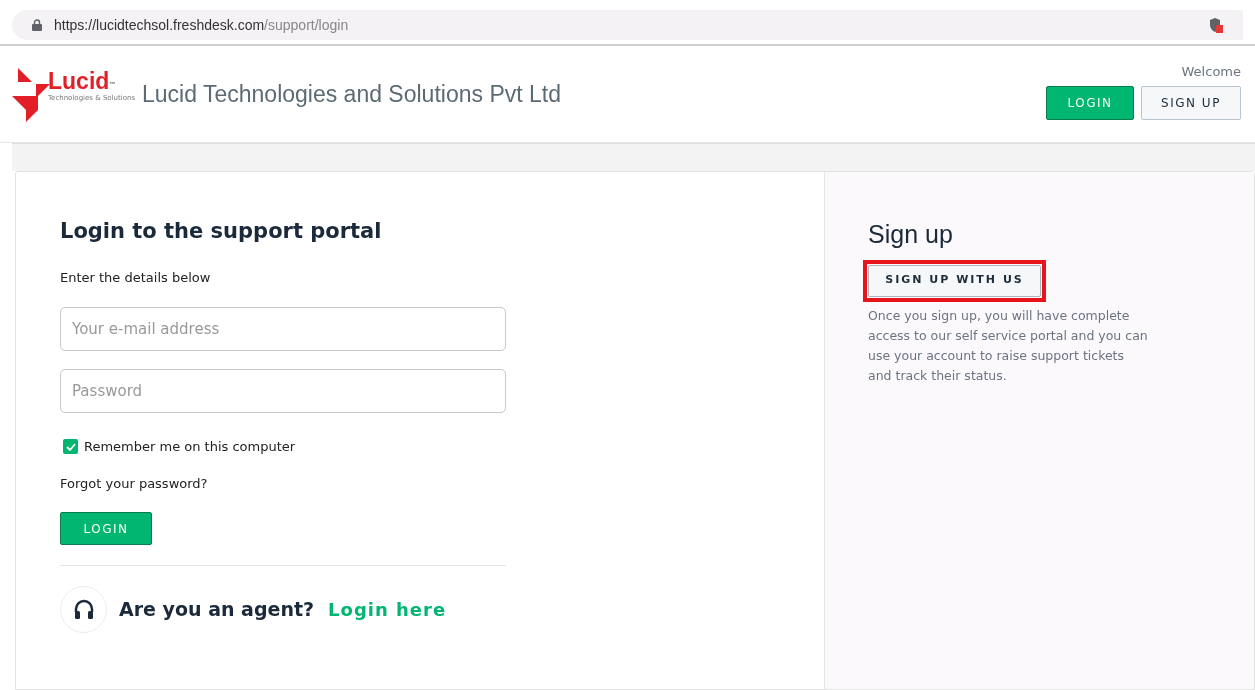 This screenshot has width=1255, height=690. Describe the element at coordinates (221, 231) in the screenshot. I see `login-title: Login to the support portal` at that location.